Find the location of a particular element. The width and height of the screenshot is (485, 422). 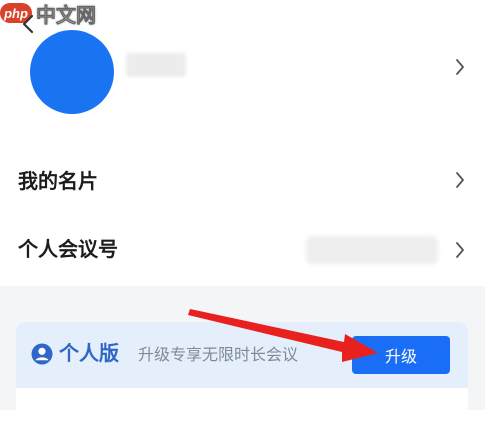

meeting-id-value is located at coordinates (372, 250).